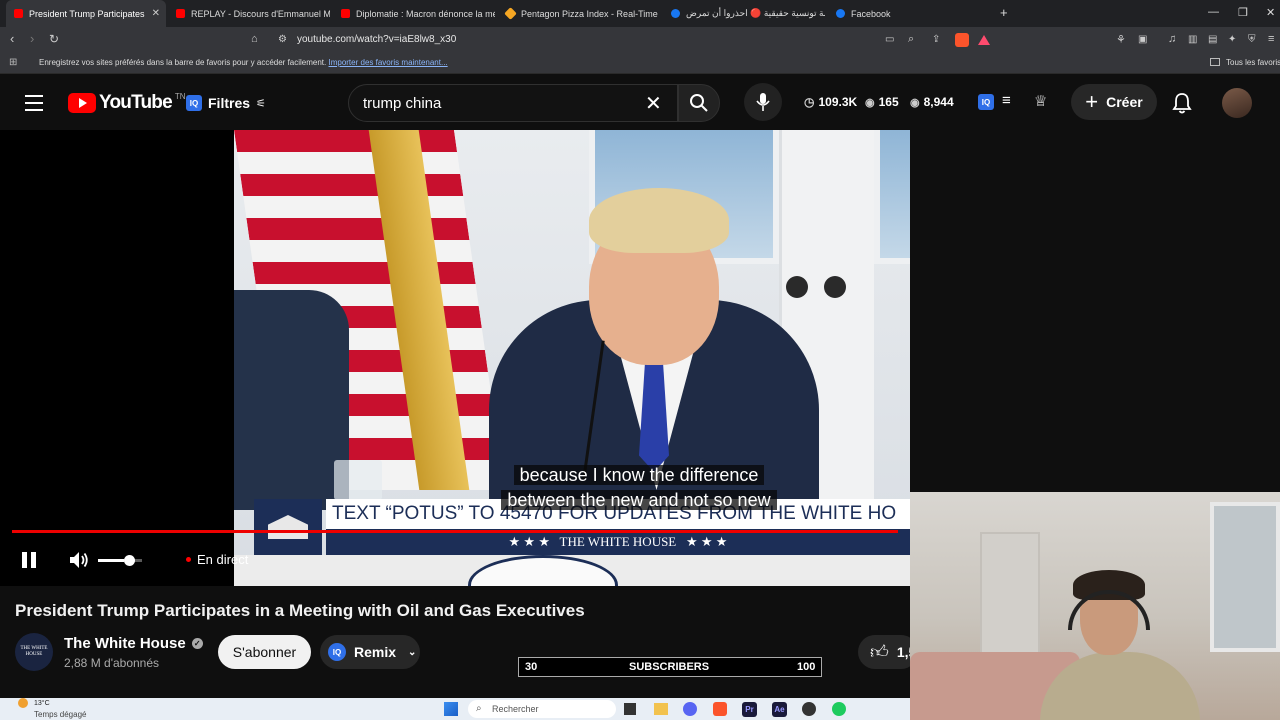 The height and width of the screenshot is (720, 1280). Describe the element at coordinates (1213, 12) in the screenshot. I see `minimize-icon: —` at that location.